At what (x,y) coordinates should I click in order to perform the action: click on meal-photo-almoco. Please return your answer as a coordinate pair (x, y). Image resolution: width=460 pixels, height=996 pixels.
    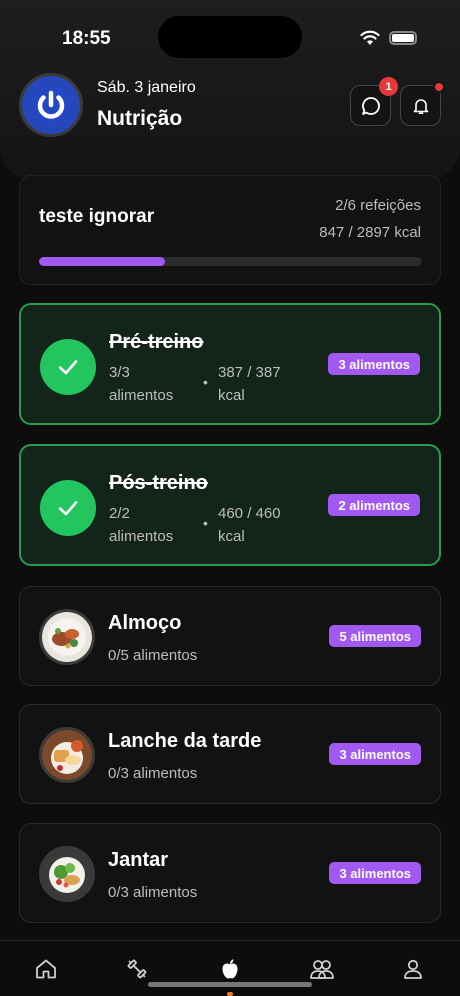
    Looking at the image, I should click on (67, 637).